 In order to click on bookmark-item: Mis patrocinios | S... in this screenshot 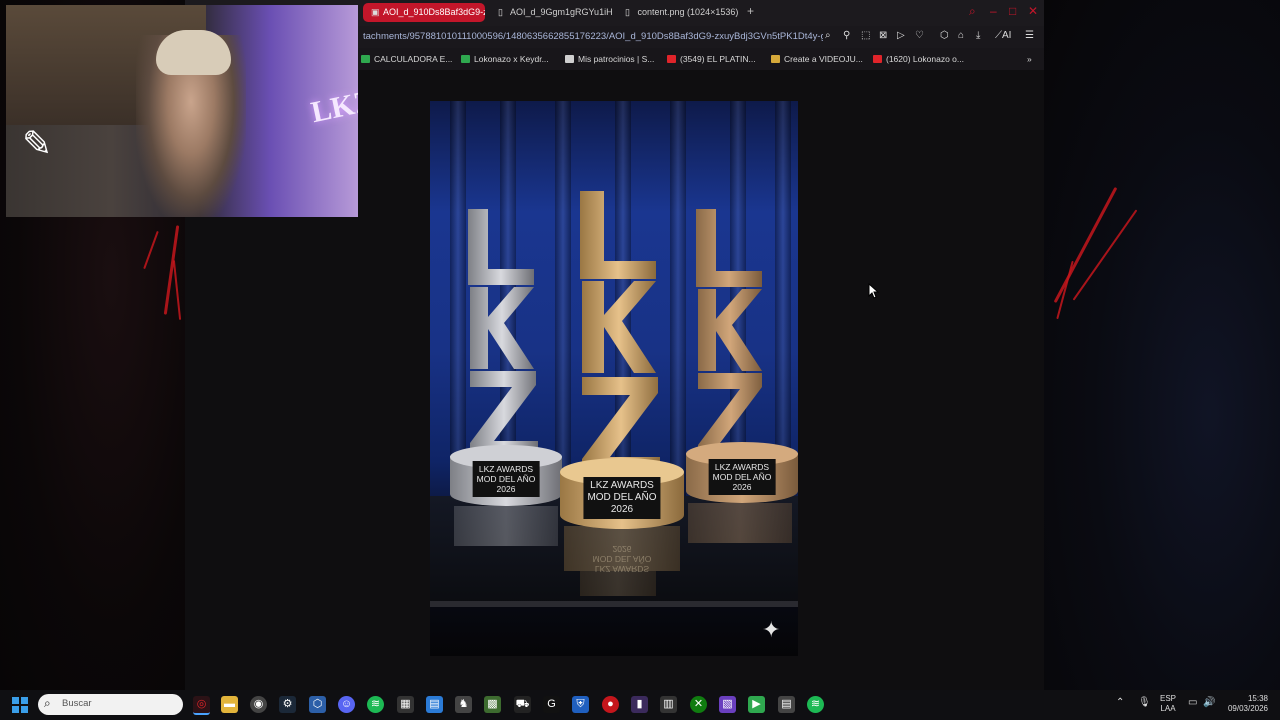, I will do `click(609, 59)`.